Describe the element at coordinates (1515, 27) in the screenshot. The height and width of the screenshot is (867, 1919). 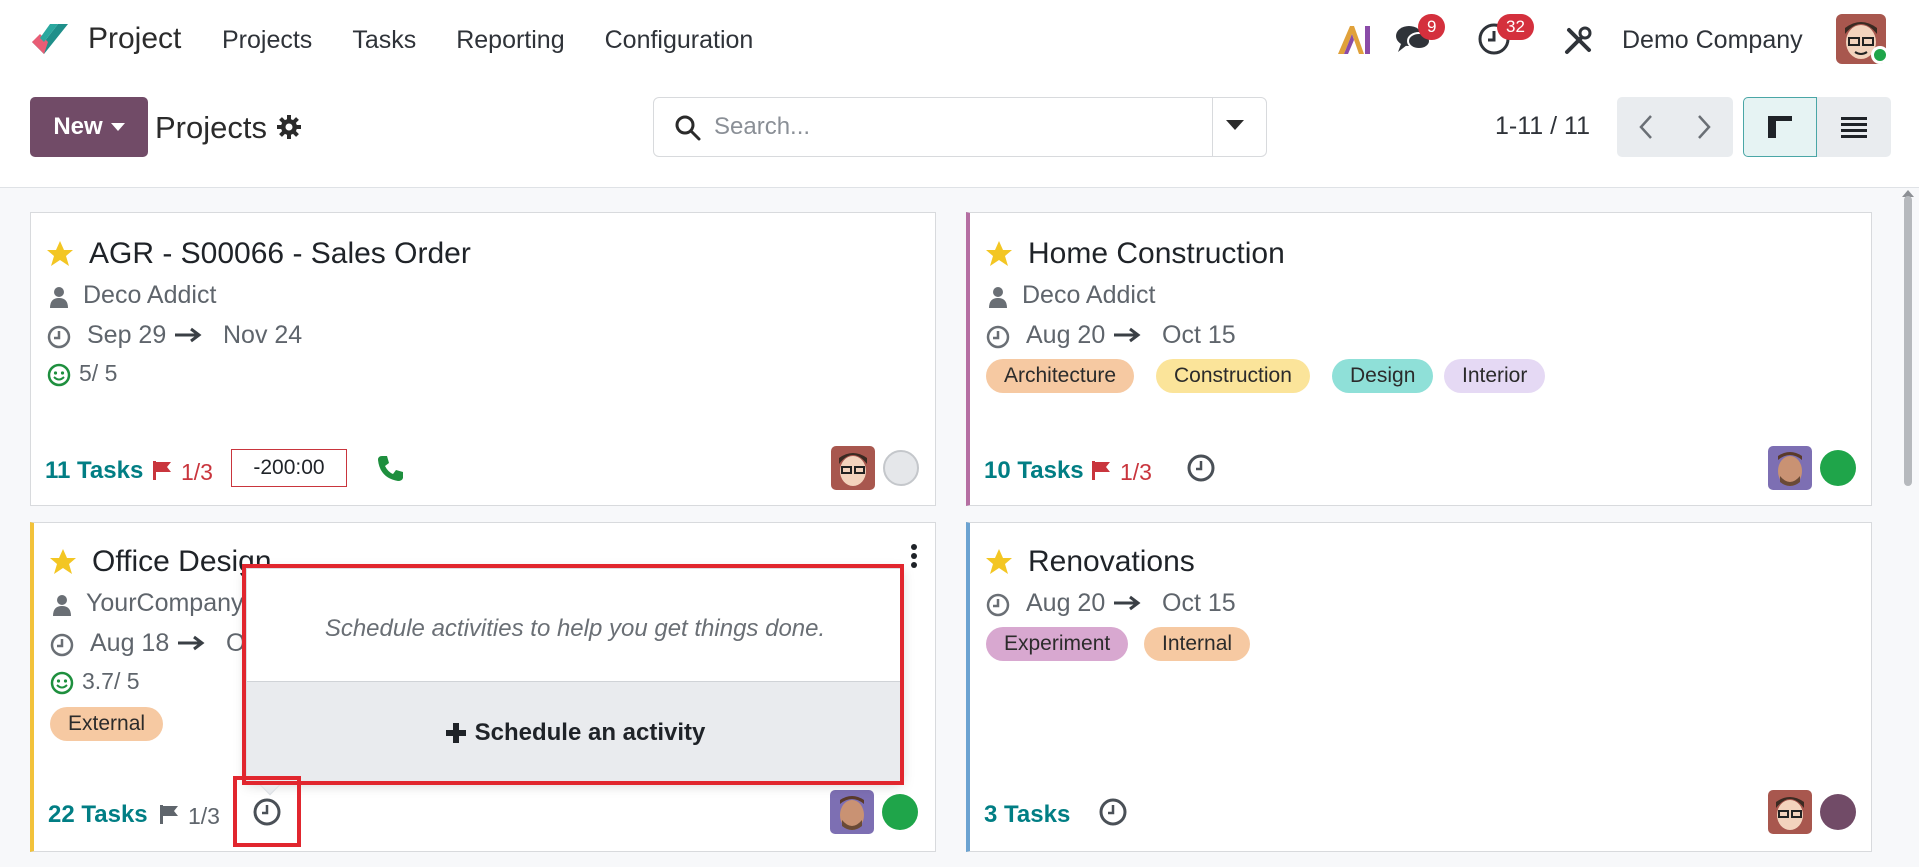
I see `activities-badge: 32` at that location.